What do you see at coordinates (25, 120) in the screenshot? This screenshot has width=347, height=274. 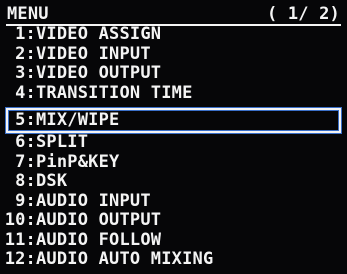 I see `menu-item-number: 5:` at bounding box center [25, 120].